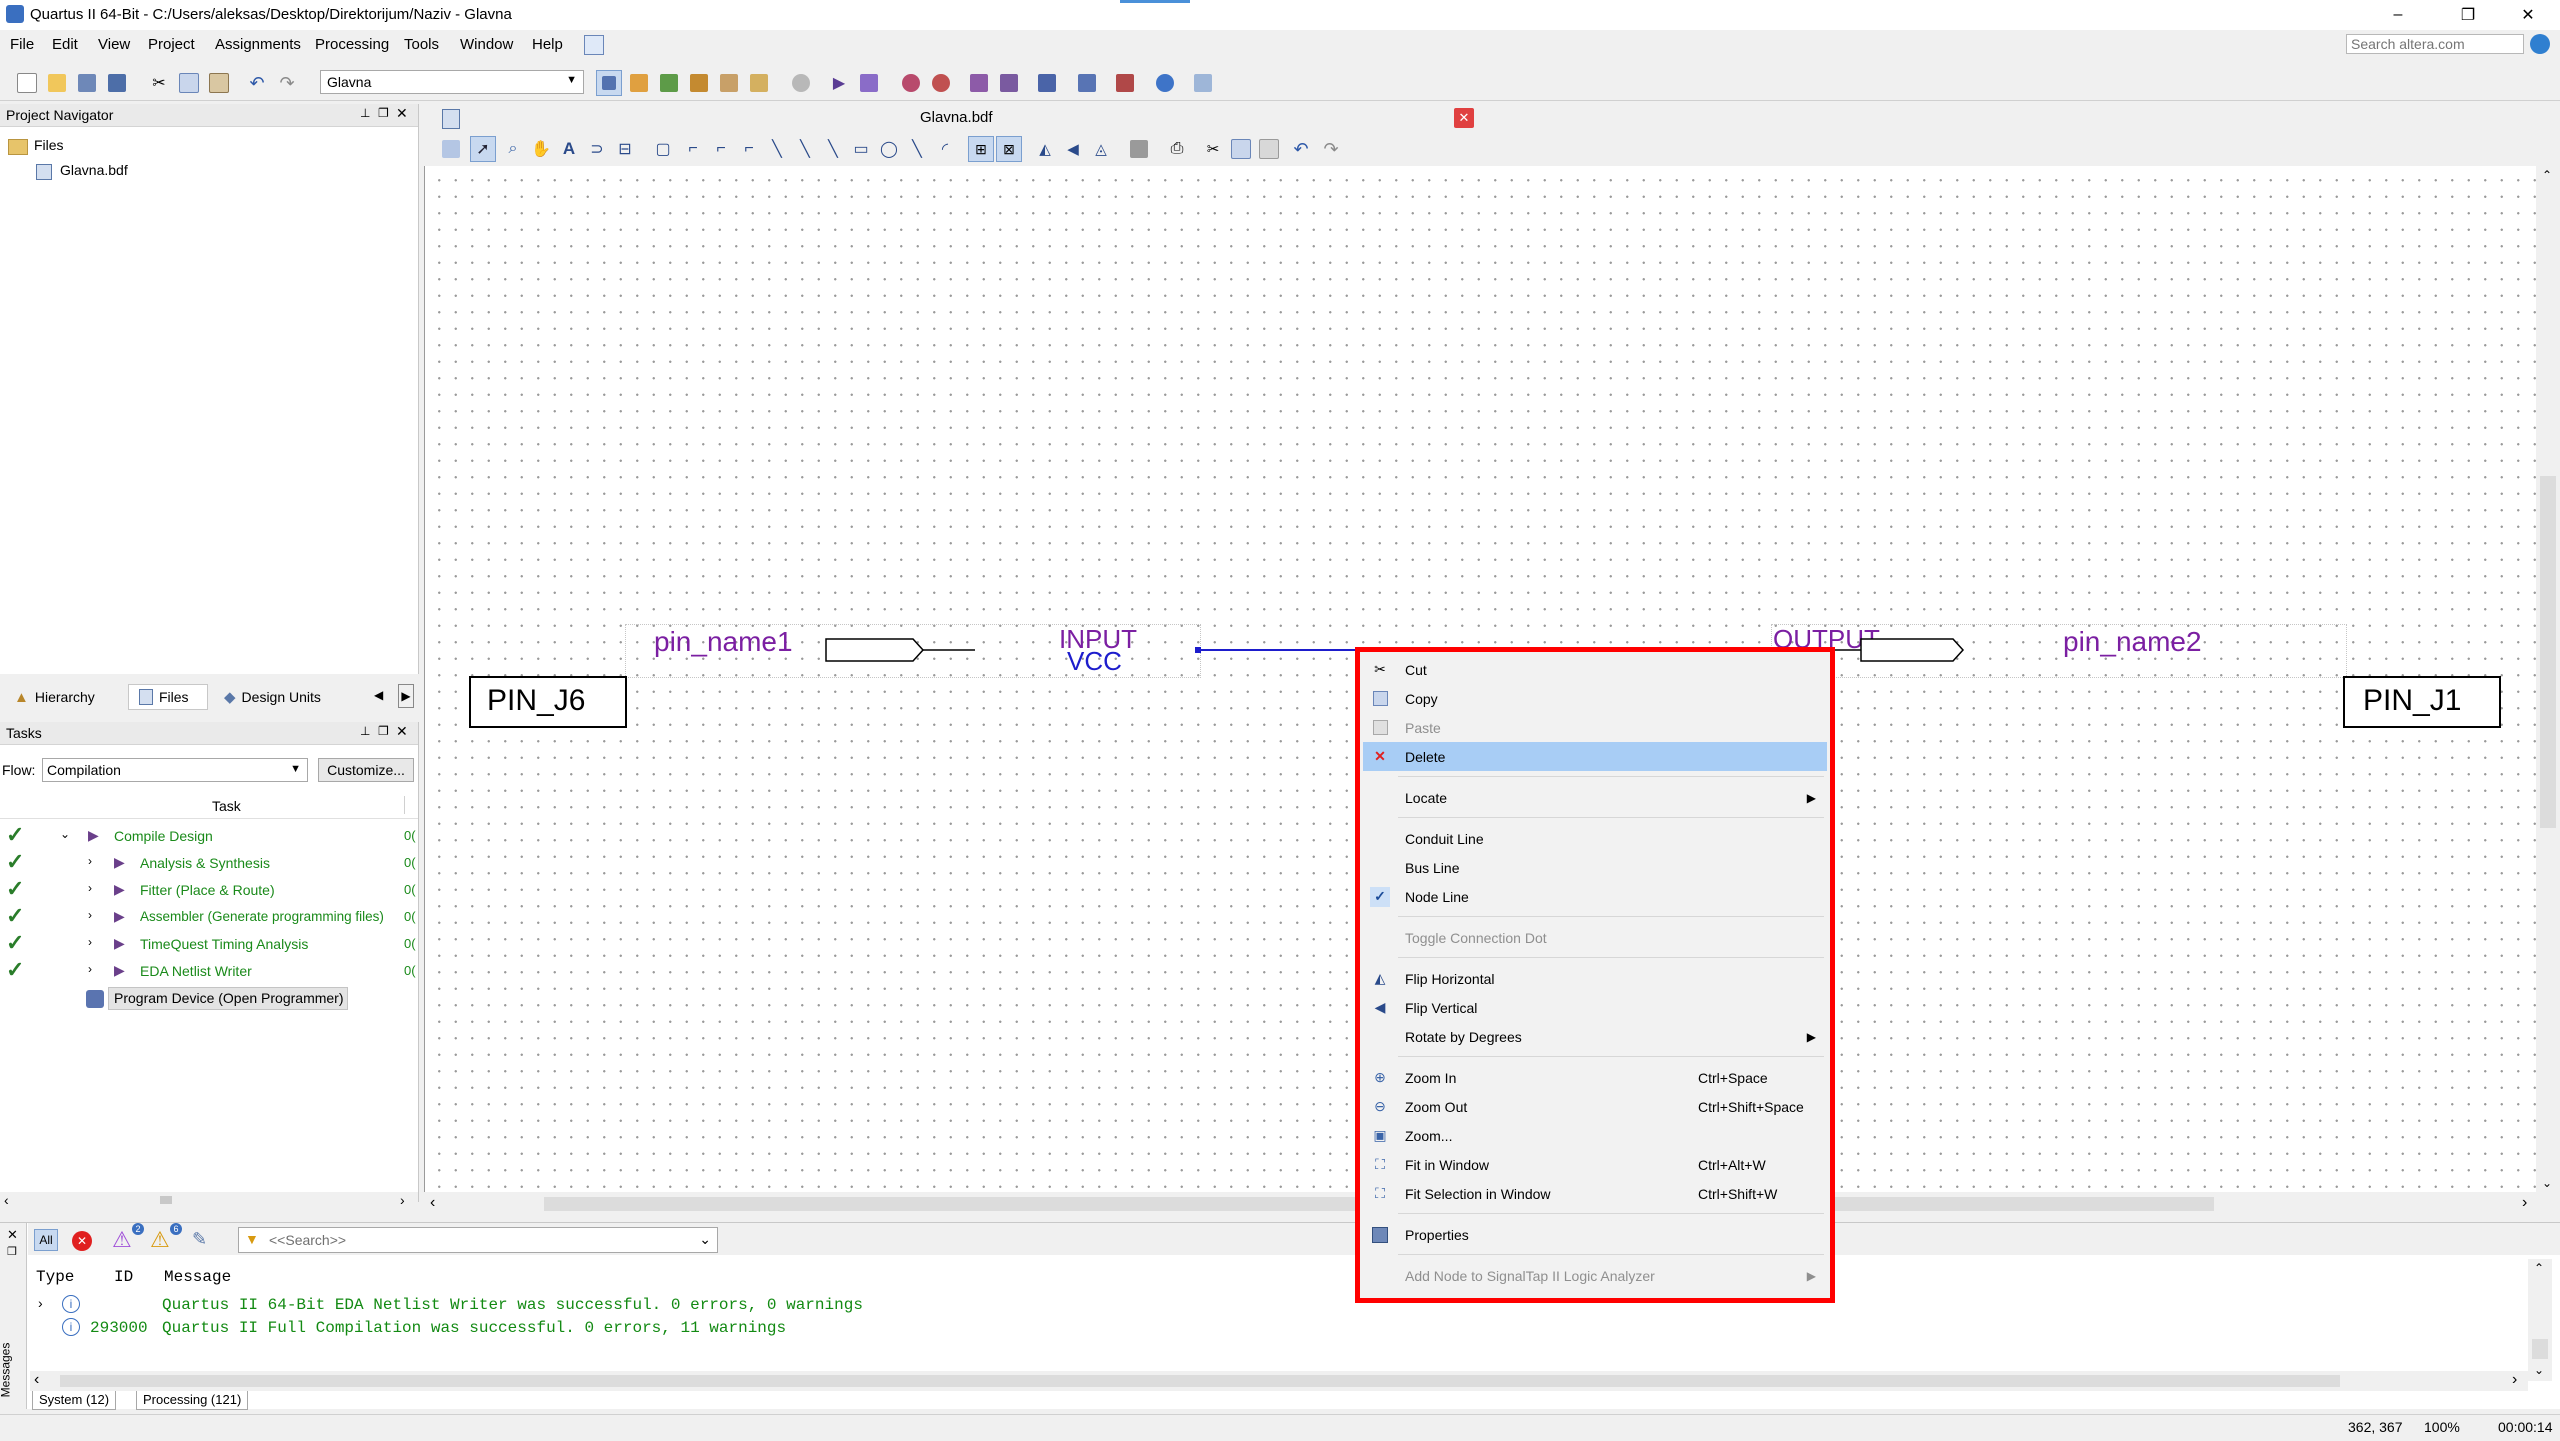 This screenshot has width=2560, height=1441. What do you see at coordinates (159, 83) in the screenshot?
I see `cut-icon: ✂` at bounding box center [159, 83].